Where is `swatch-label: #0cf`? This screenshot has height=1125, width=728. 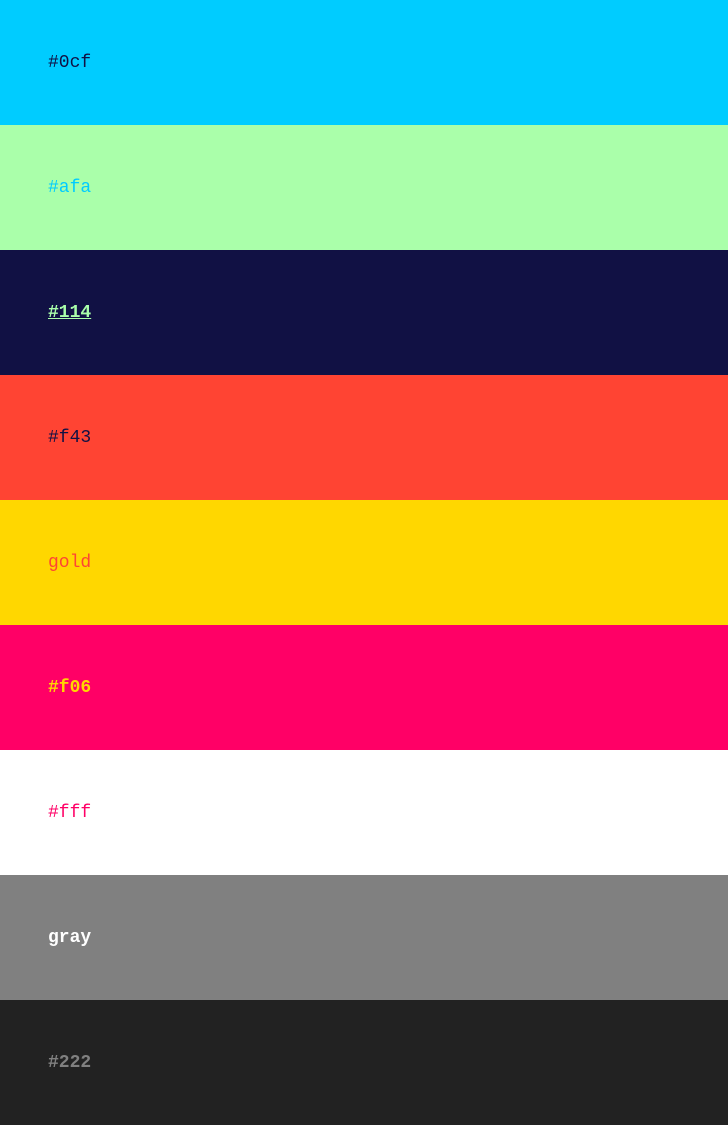
swatch-label: #0cf is located at coordinates (70, 62).